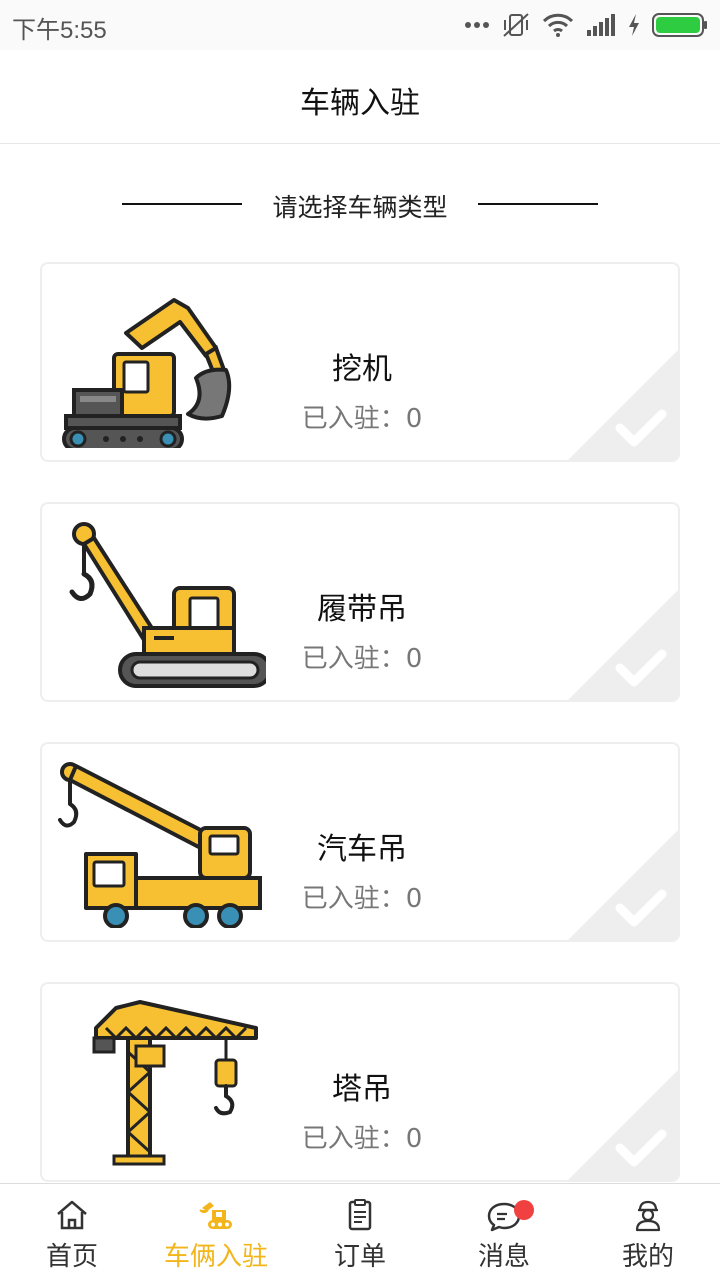 The width and height of the screenshot is (720, 1280). What do you see at coordinates (516, 25) in the screenshot?
I see `vibrate-off-icon` at bounding box center [516, 25].